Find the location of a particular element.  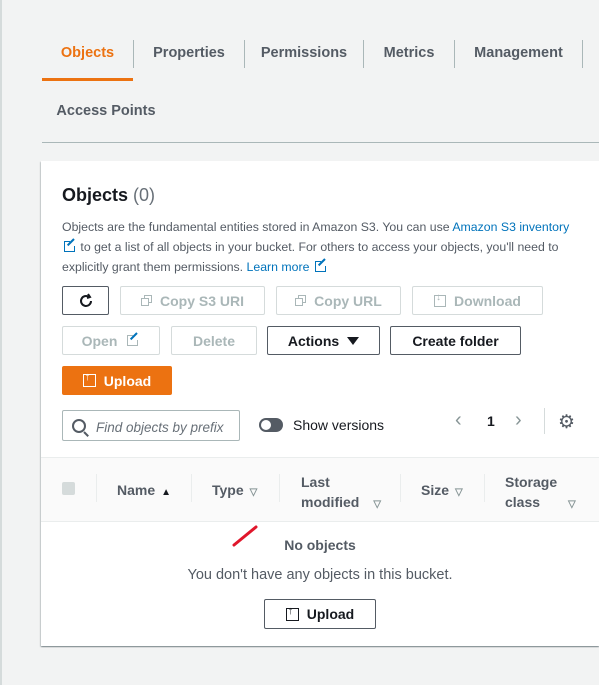

copy-url-button: Copy URL is located at coordinates (338, 300).